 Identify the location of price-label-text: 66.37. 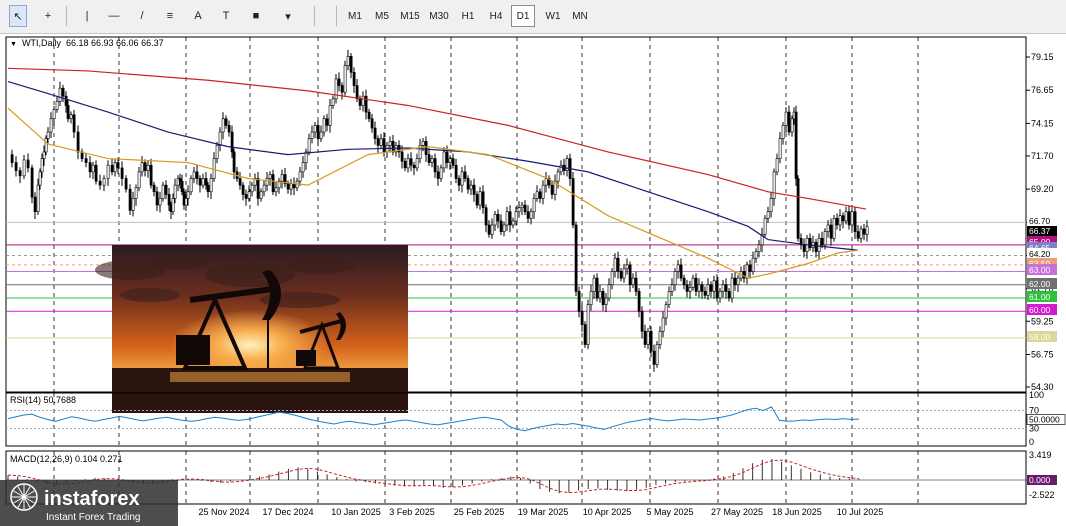
(1040, 231).